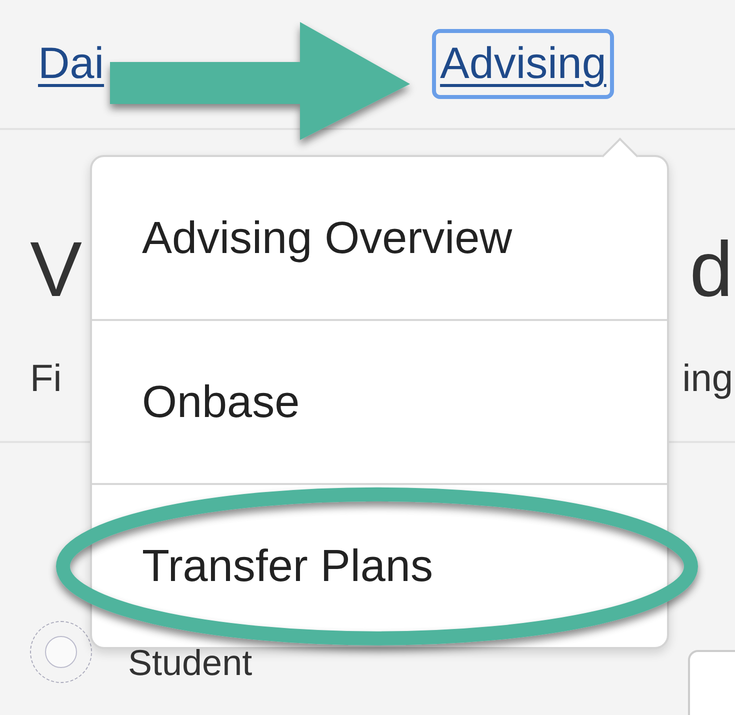 This screenshot has width=735, height=715. What do you see at coordinates (711, 269) in the screenshot?
I see `page-heading: d` at bounding box center [711, 269].